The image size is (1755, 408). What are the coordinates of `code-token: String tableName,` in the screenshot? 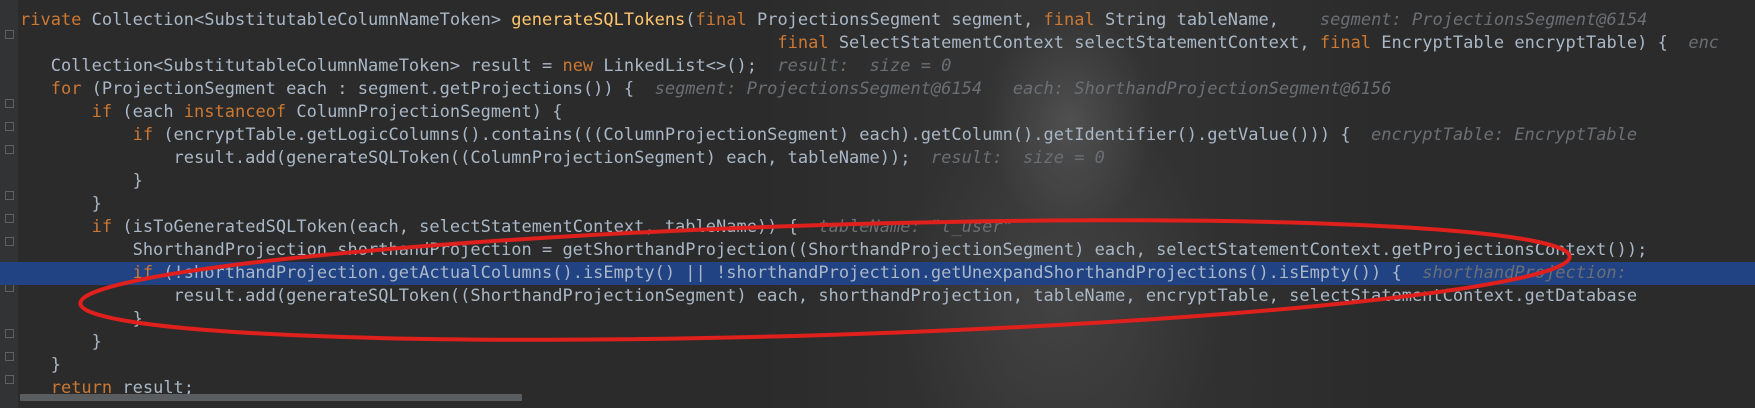 It's located at (1212, 20).